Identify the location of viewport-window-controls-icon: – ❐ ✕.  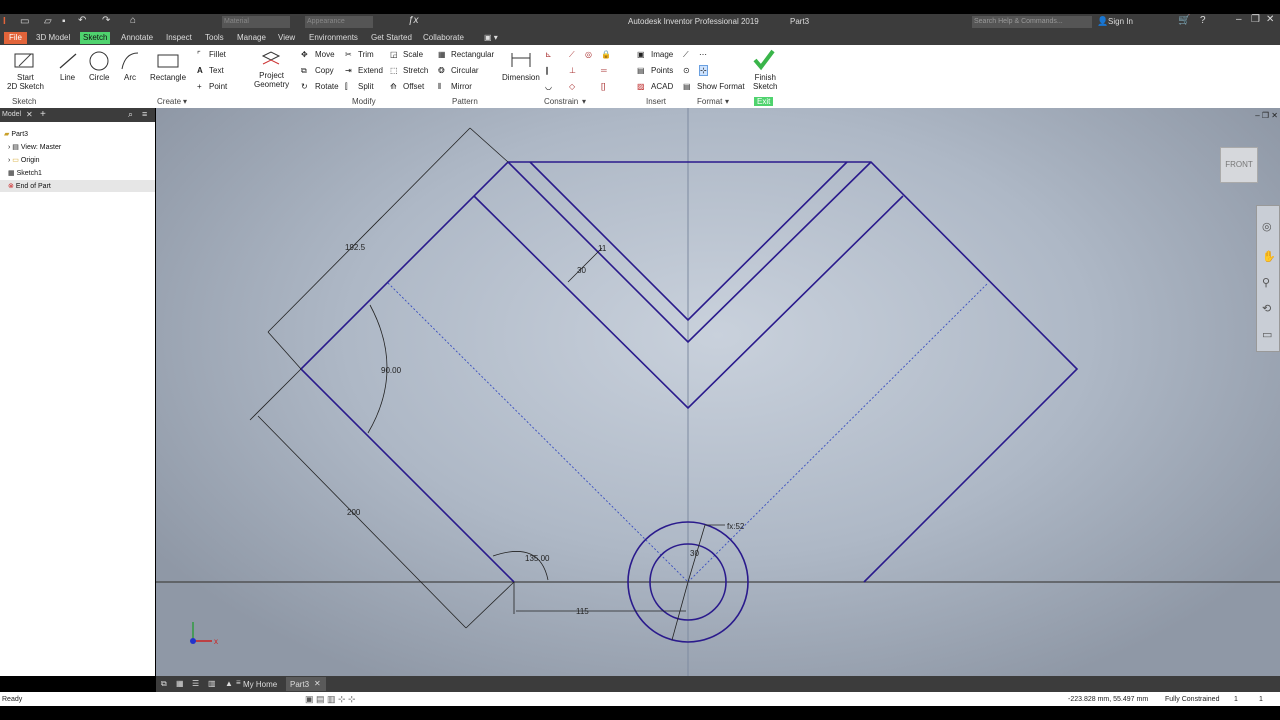
(1266, 115).